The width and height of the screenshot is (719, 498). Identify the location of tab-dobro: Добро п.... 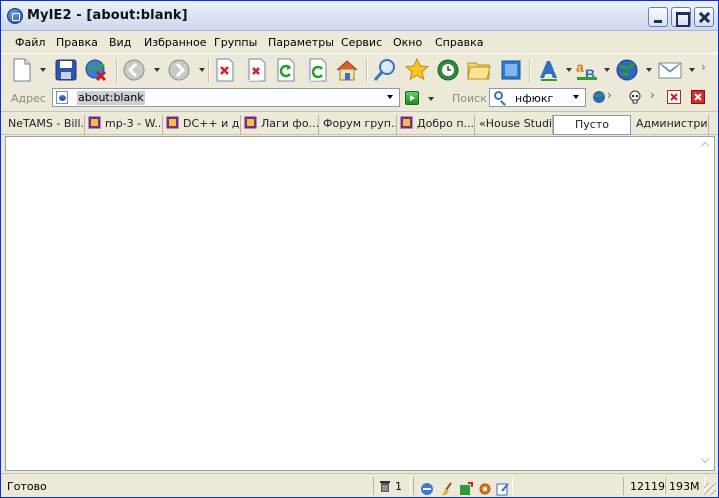
(436, 125).